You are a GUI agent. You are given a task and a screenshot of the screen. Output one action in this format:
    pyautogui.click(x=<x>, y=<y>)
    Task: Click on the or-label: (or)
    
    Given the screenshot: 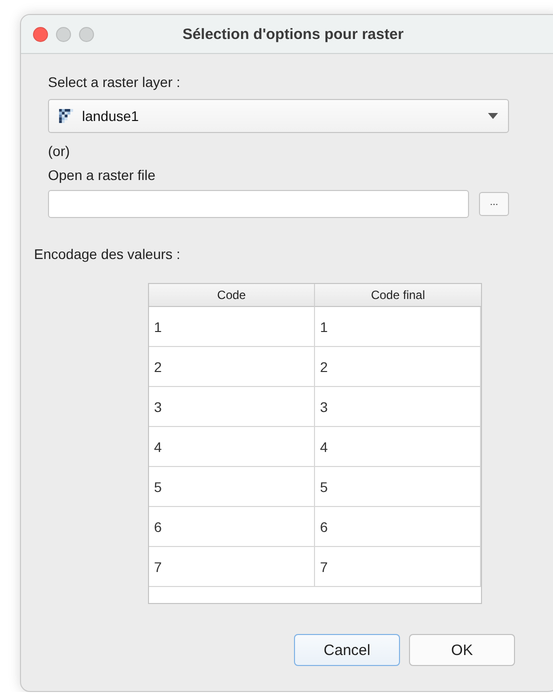 What is the action you would take?
    pyautogui.click(x=59, y=151)
    